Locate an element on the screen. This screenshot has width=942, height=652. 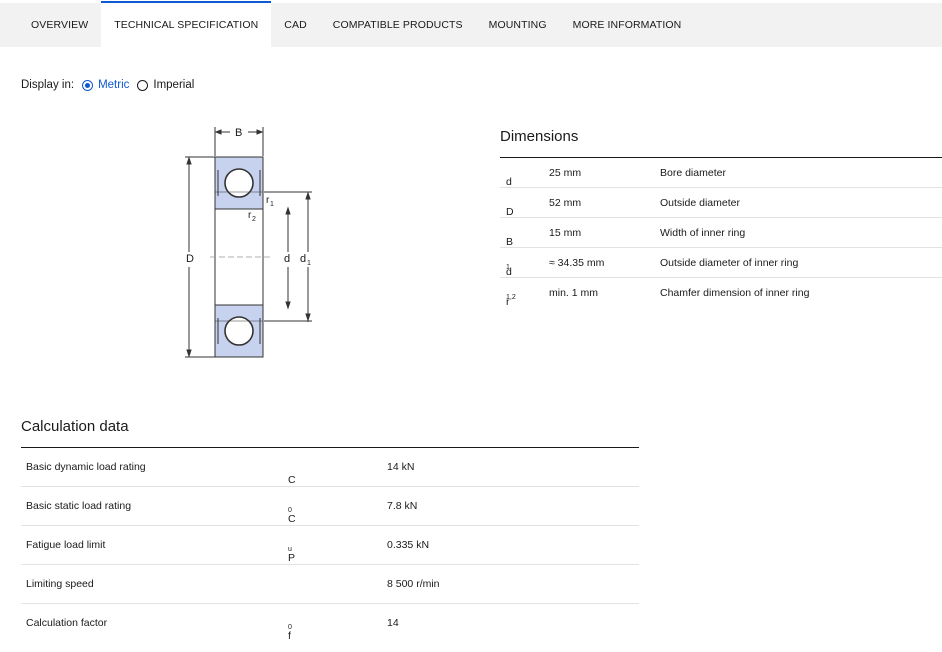
imperial-label: Imperial is located at coordinates (174, 85).